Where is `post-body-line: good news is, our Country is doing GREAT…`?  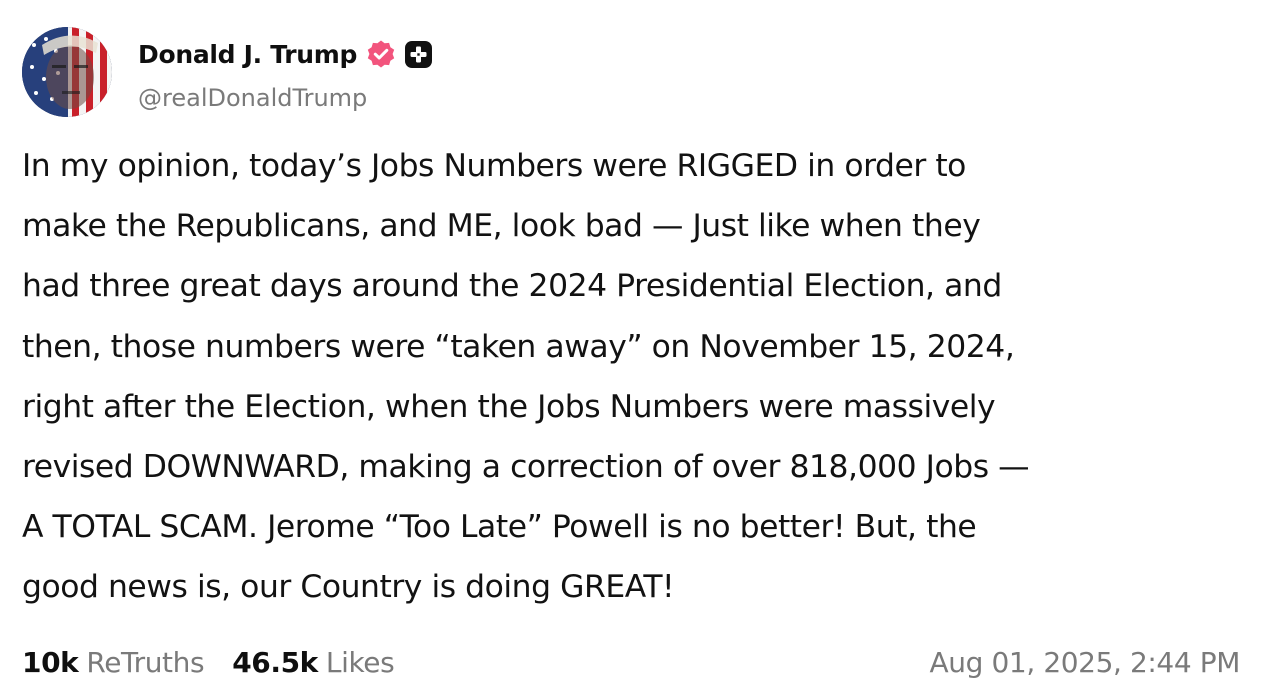 post-body-line: good news is, our Country is doing GREAT… is located at coordinates (348, 587).